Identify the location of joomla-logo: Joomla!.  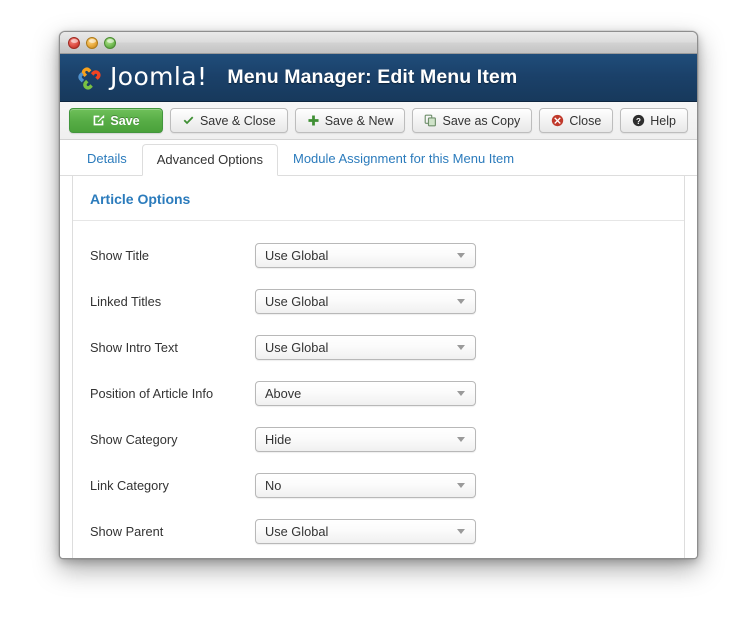
(140, 77).